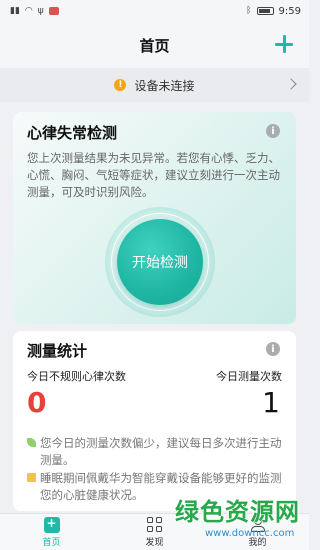 Image resolution: width=320 pixels, height=550 pixels. I want to click on device-status-banner: ! 设备未连接, so click(154, 85).